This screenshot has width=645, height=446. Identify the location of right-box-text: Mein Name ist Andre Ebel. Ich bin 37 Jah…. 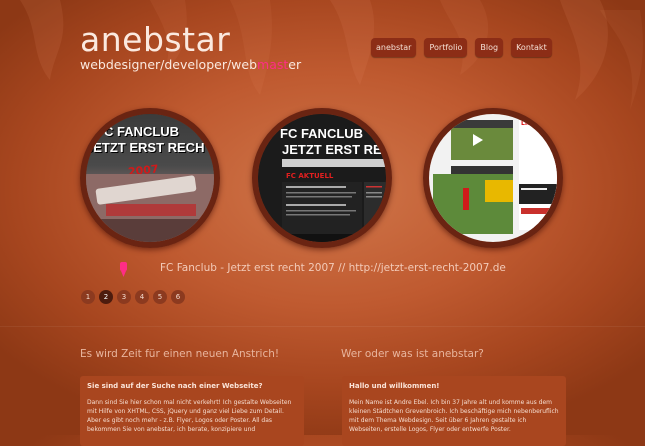
(454, 416).